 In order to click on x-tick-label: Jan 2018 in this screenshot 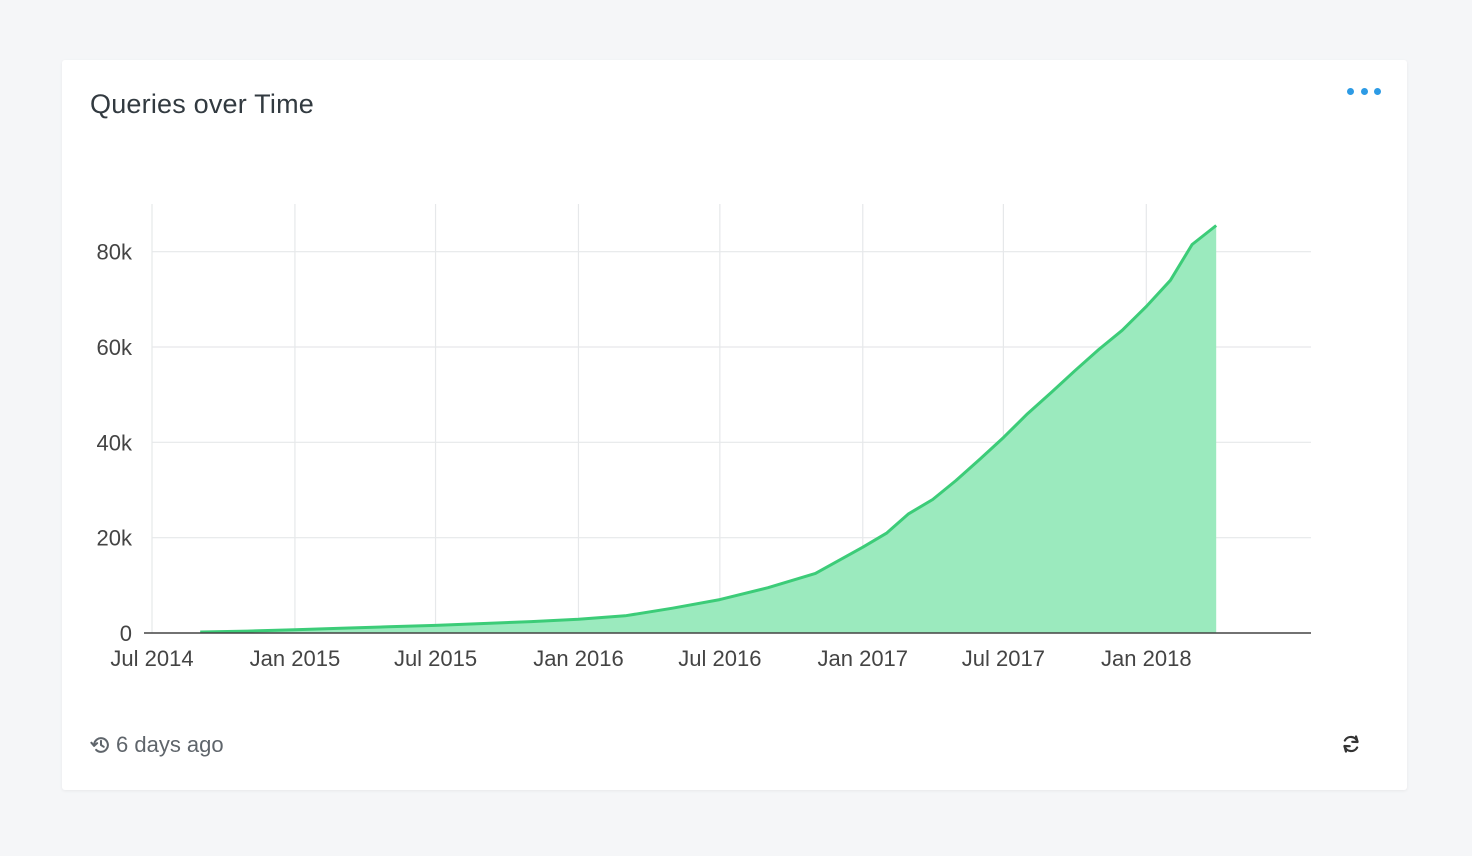, I will do `click(1146, 658)`.